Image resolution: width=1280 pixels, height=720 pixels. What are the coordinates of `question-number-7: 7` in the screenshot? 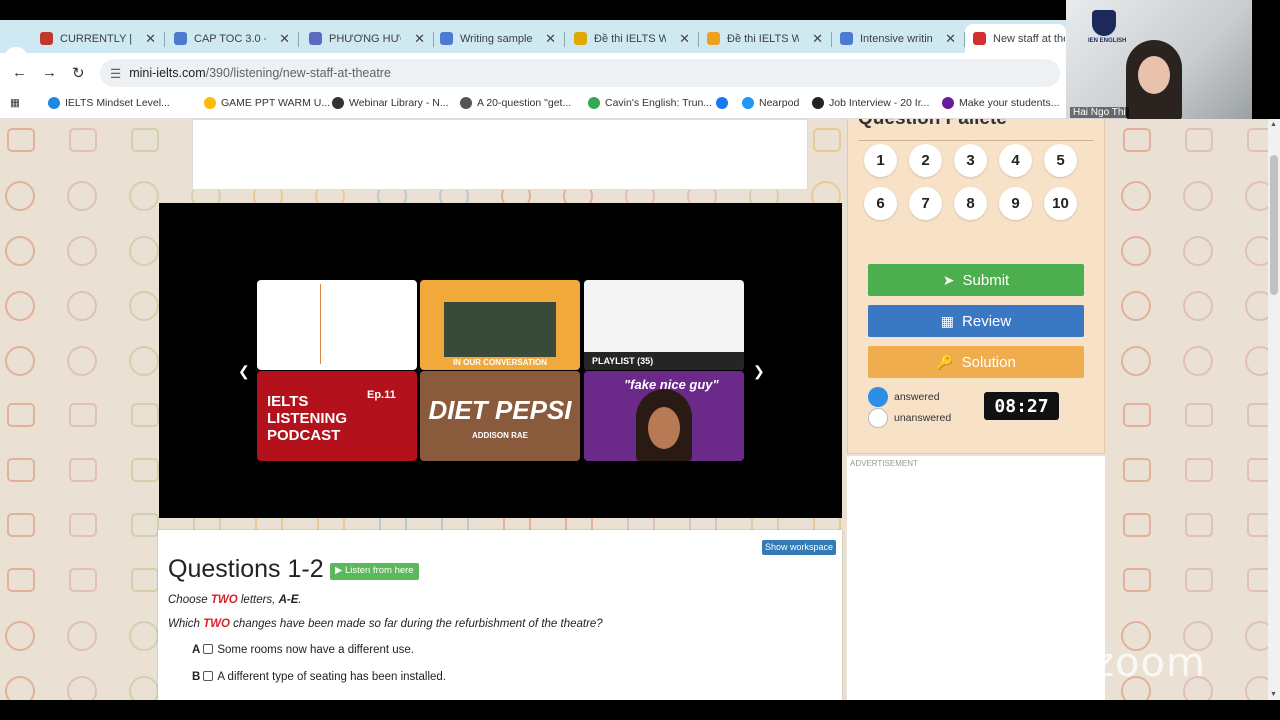 It's located at (925, 203).